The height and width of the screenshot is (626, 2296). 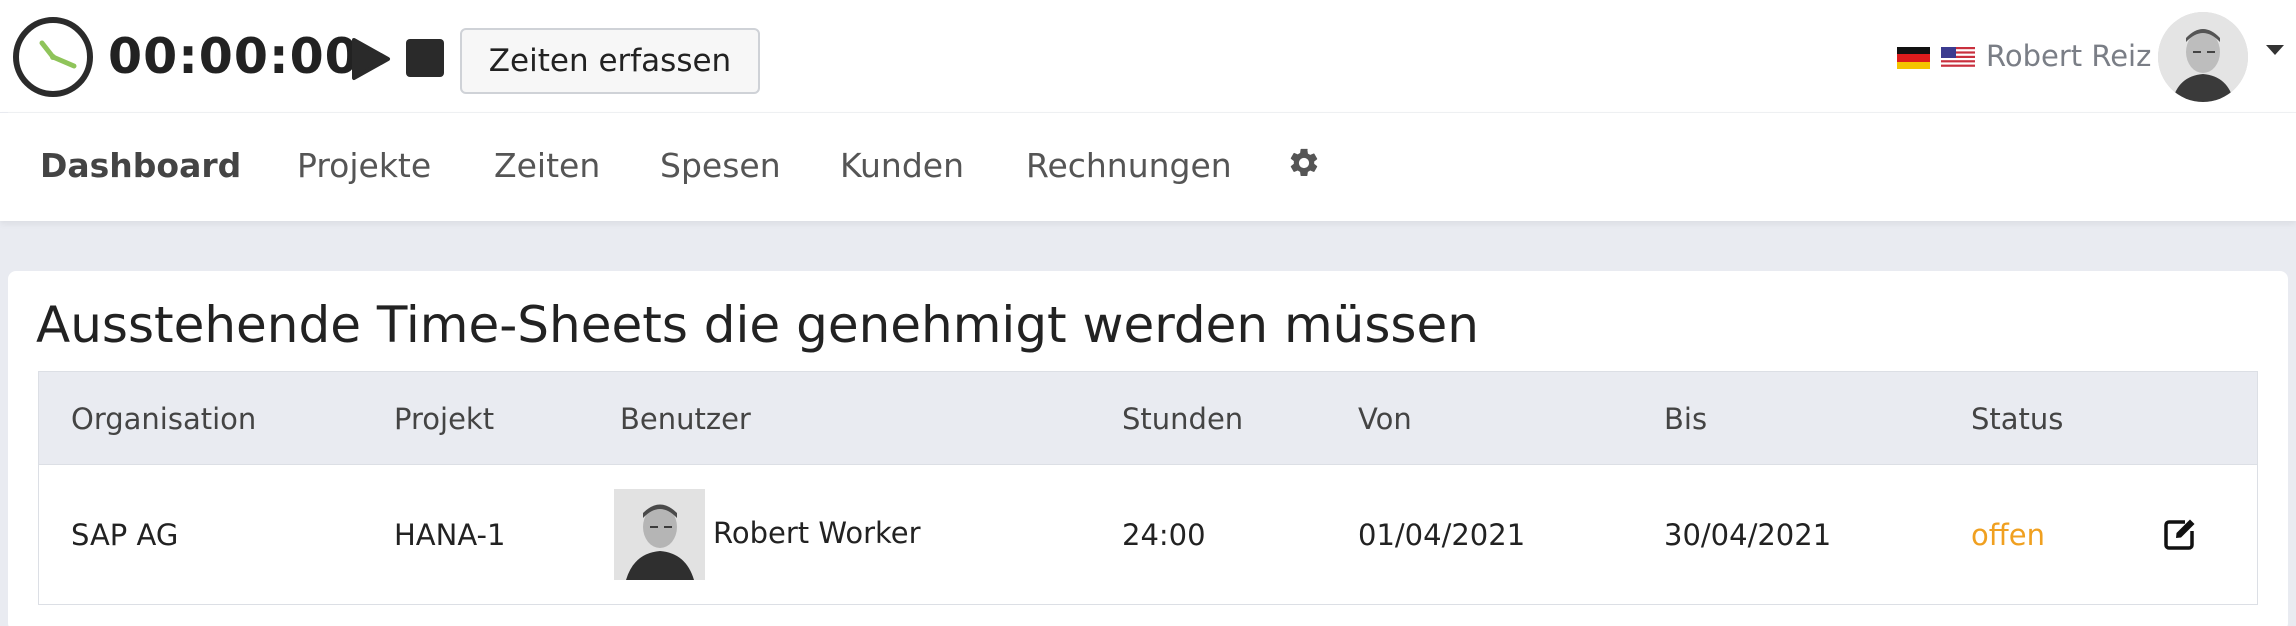 I want to click on chevron-down-icon, so click(x=2275, y=50).